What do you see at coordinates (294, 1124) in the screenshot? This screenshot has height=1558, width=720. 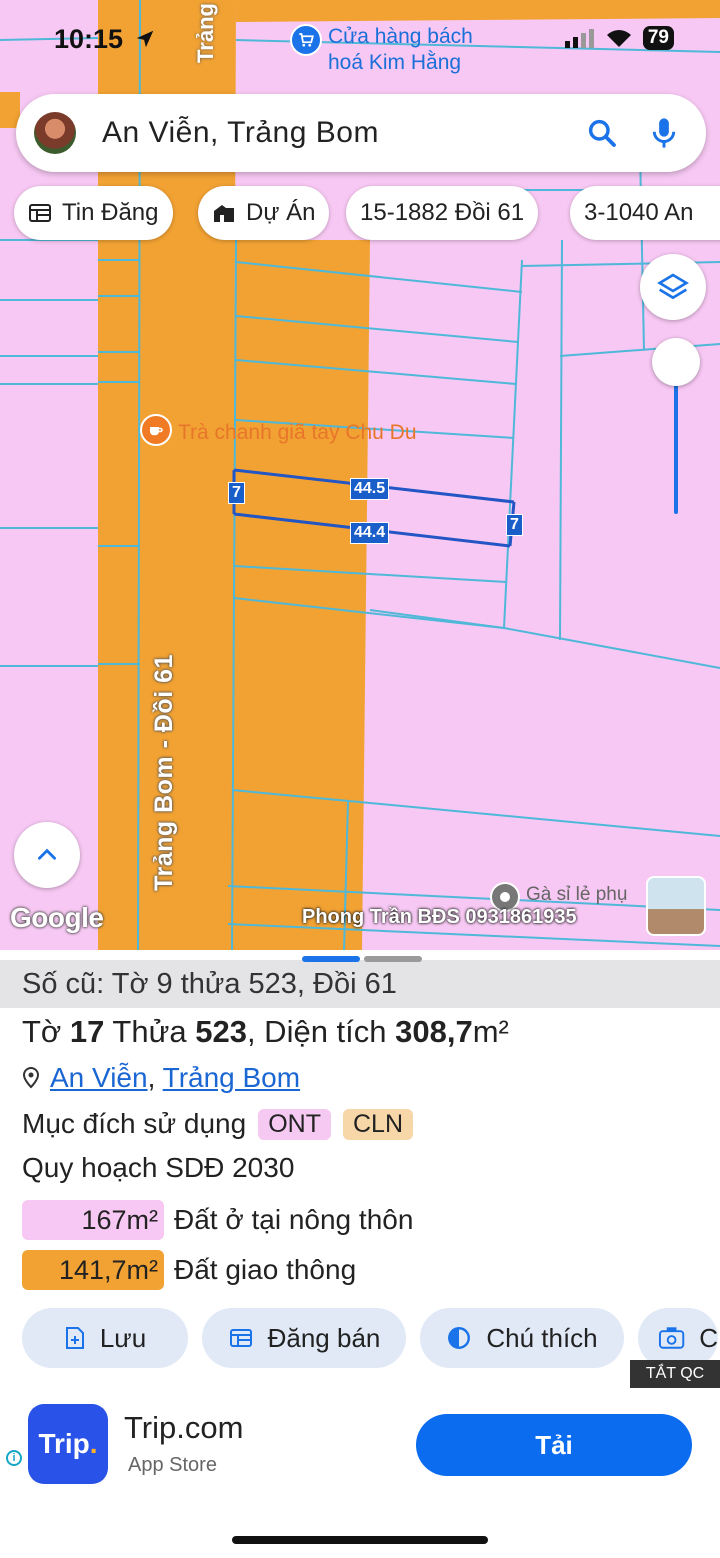 I see `purpose-tag-ont: ONT` at bounding box center [294, 1124].